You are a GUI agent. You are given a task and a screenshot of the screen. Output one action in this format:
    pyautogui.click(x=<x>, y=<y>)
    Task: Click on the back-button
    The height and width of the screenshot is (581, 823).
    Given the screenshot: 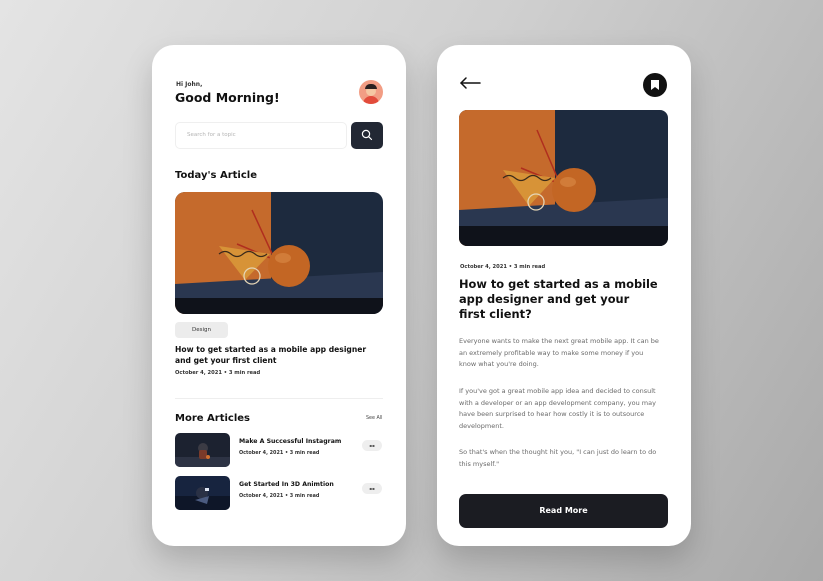 What is the action you would take?
    pyautogui.click(x=470, y=83)
    